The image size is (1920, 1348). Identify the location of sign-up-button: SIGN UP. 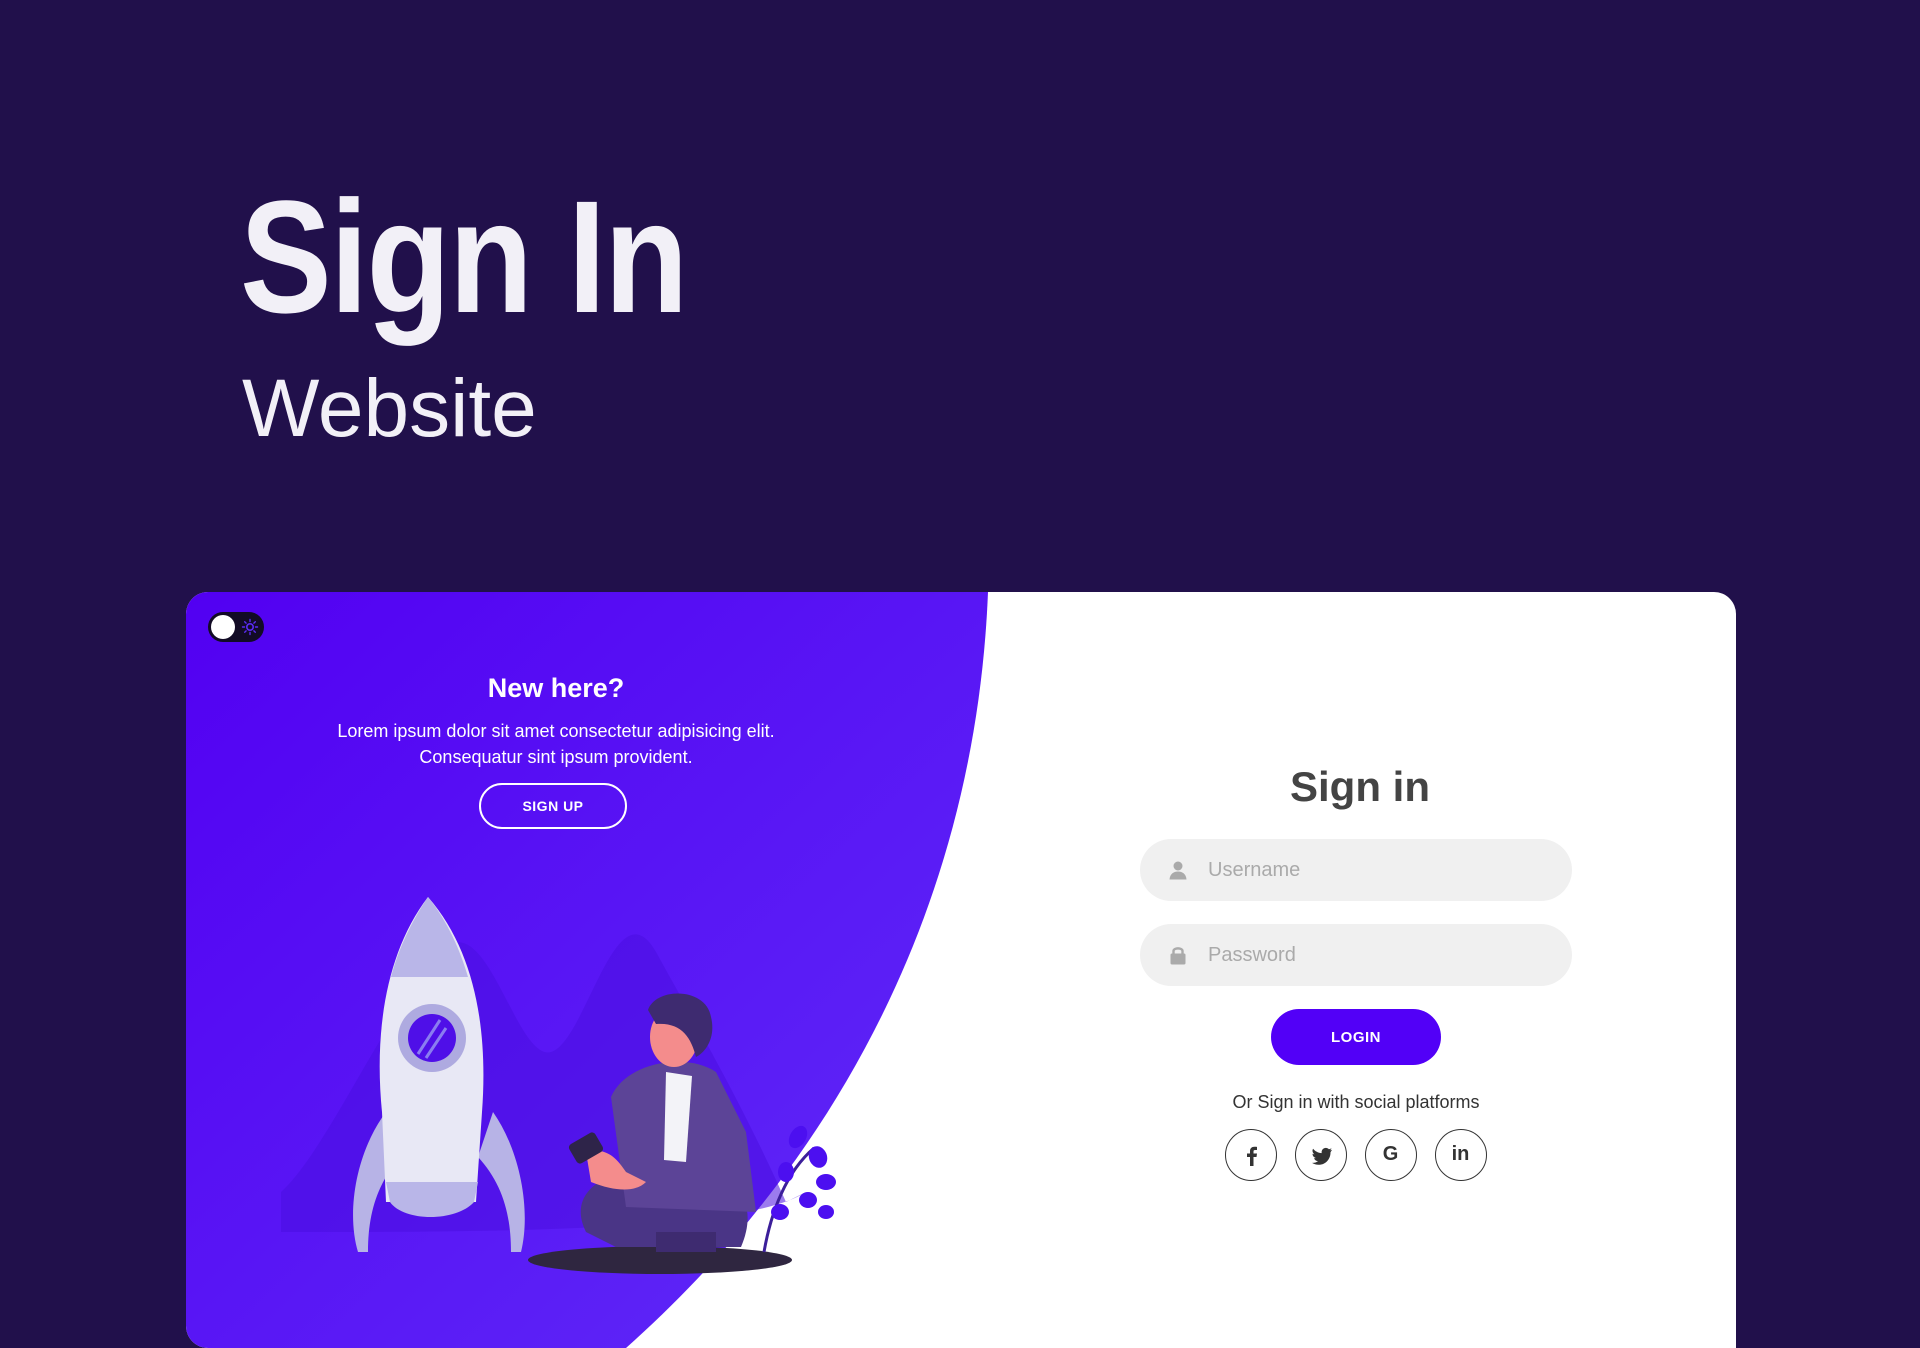
(553, 806).